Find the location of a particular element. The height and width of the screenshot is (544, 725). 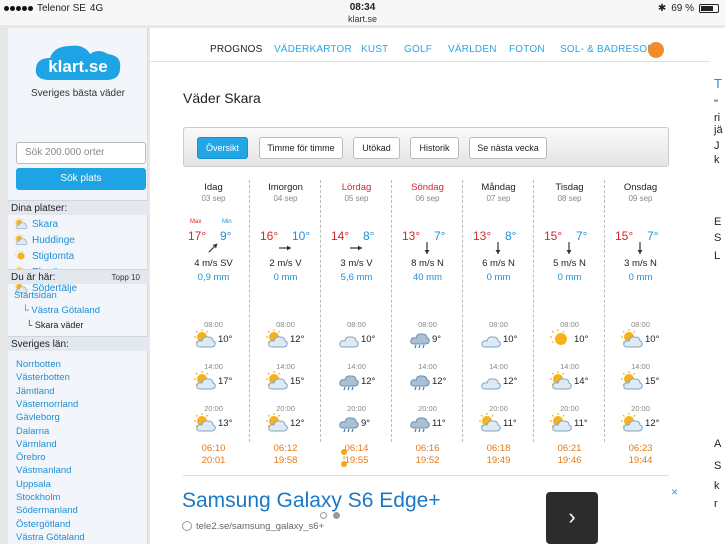

top10-link: Topp 10 is located at coordinates (126, 277).